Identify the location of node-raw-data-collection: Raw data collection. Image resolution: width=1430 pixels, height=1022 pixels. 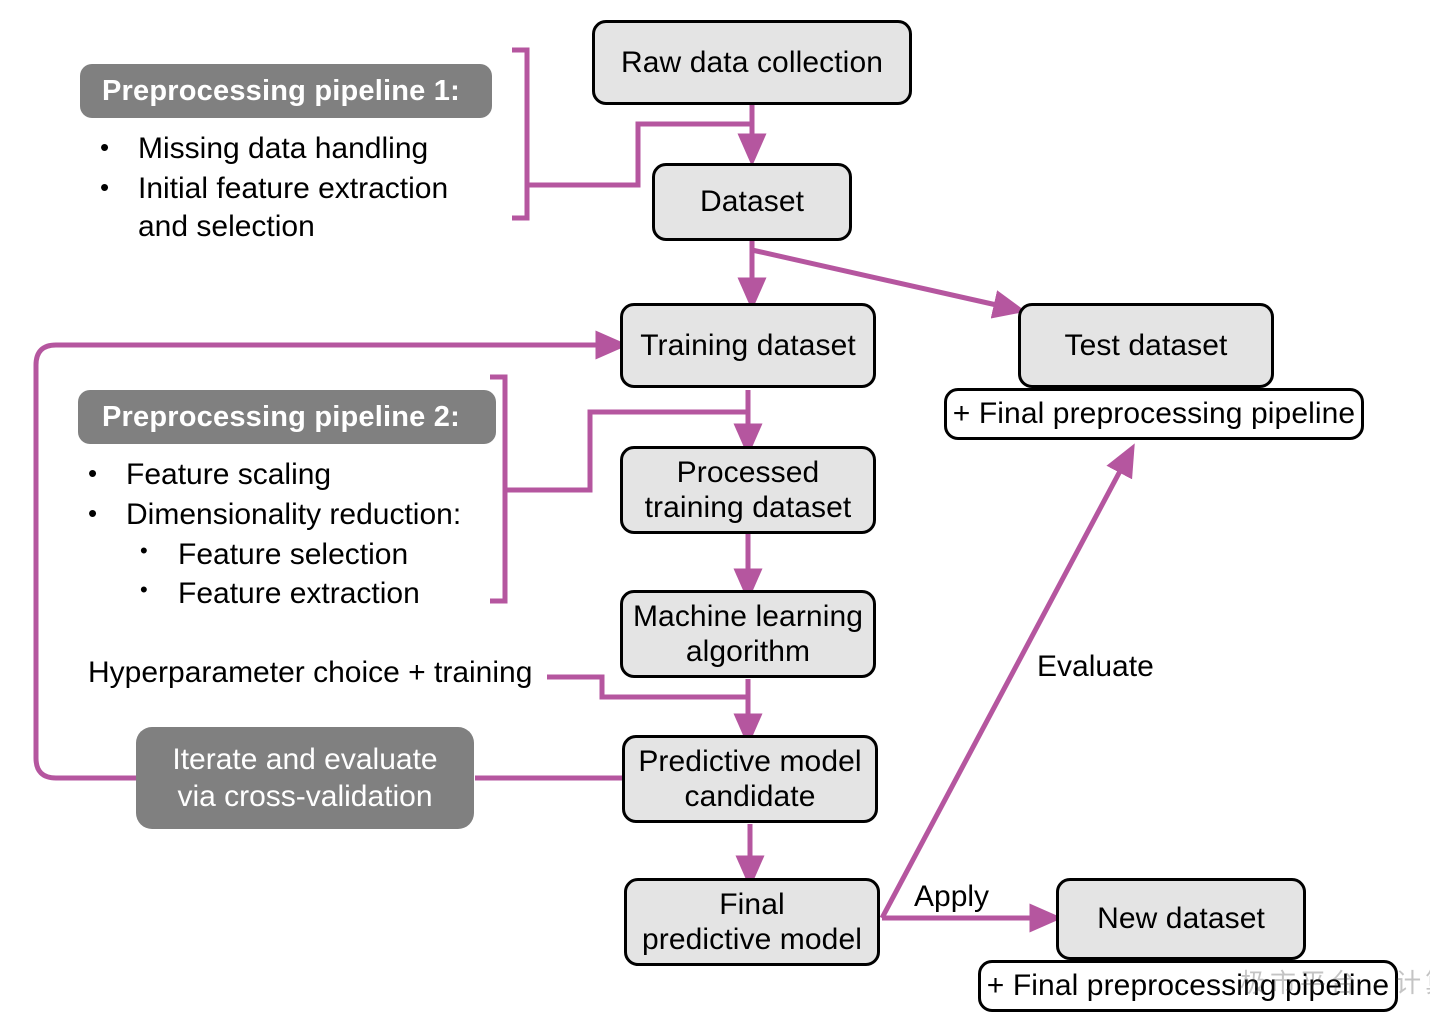
(752, 62).